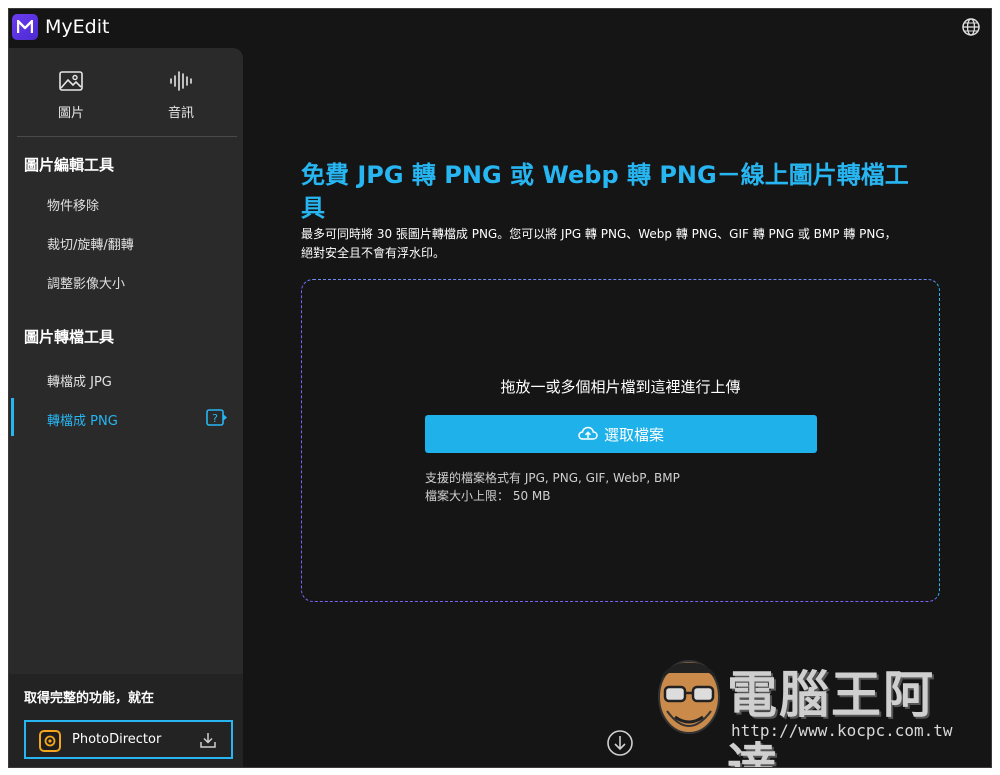  Describe the element at coordinates (70, 113) in the screenshot. I see `category-image-label: 圖片` at that location.